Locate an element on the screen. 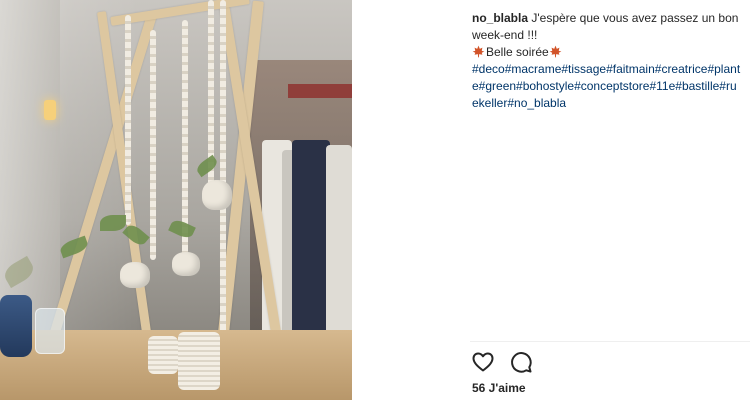 The width and height of the screenshot is (750, 400). plant-leaf is located at coordinates (113, 223).